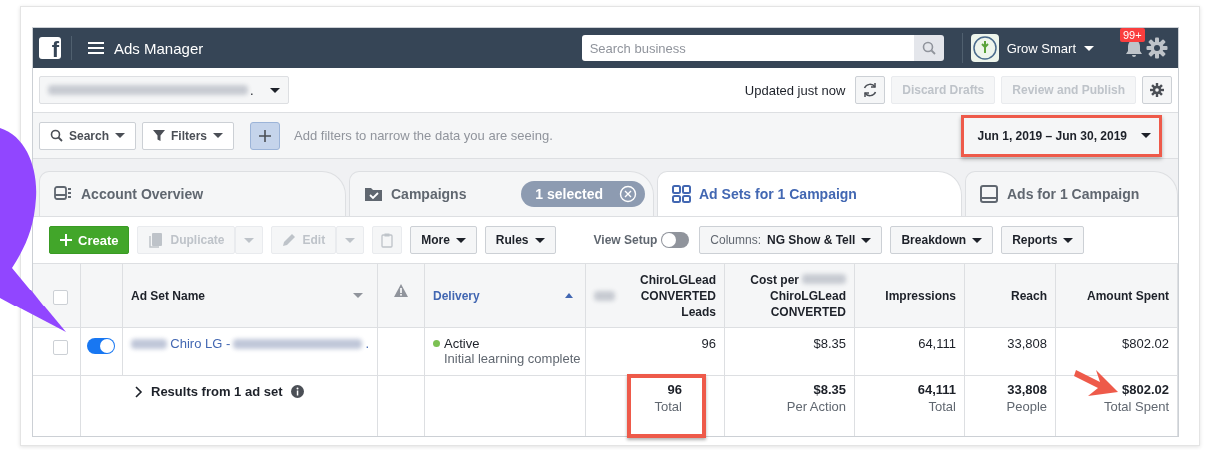 This screenshot has width=1209, height=450. I want to click on summary-value: 33,808, so click(1027, 389).